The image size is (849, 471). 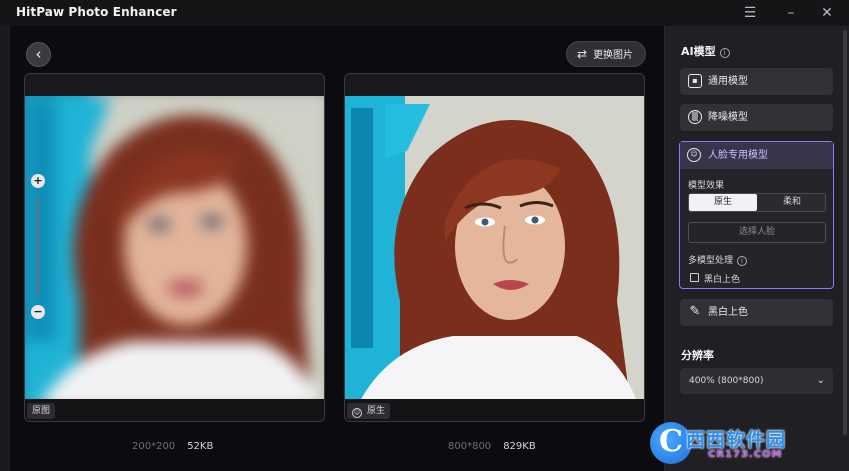 I want to click on face-model-header: ☺ 人脸专用模型, so click(x=756, y=155).